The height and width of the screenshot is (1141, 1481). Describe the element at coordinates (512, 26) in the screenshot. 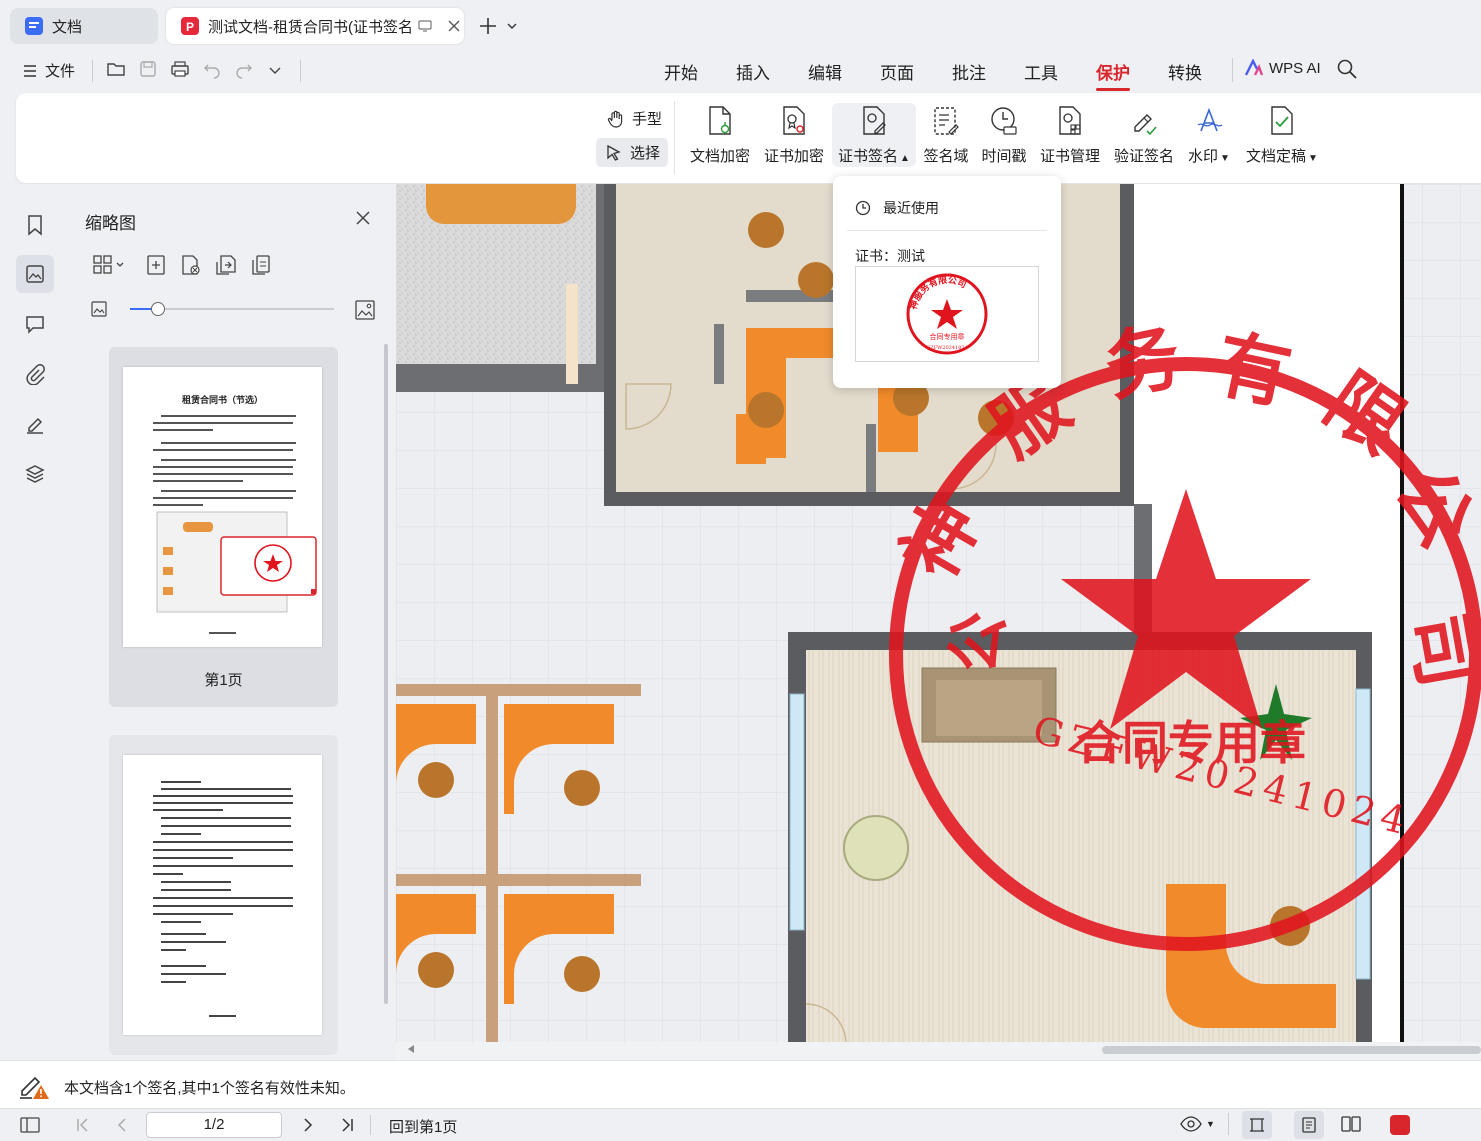

I see `tab-menu-chevron-icon` at that location.